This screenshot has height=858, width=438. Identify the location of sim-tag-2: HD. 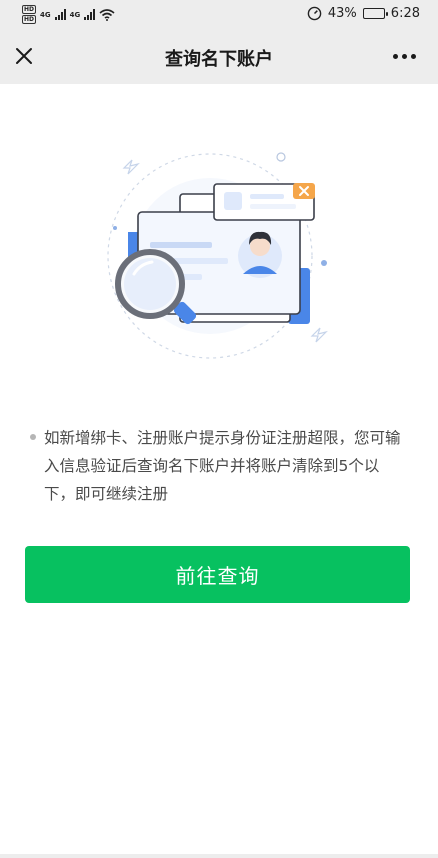
(29, 19).